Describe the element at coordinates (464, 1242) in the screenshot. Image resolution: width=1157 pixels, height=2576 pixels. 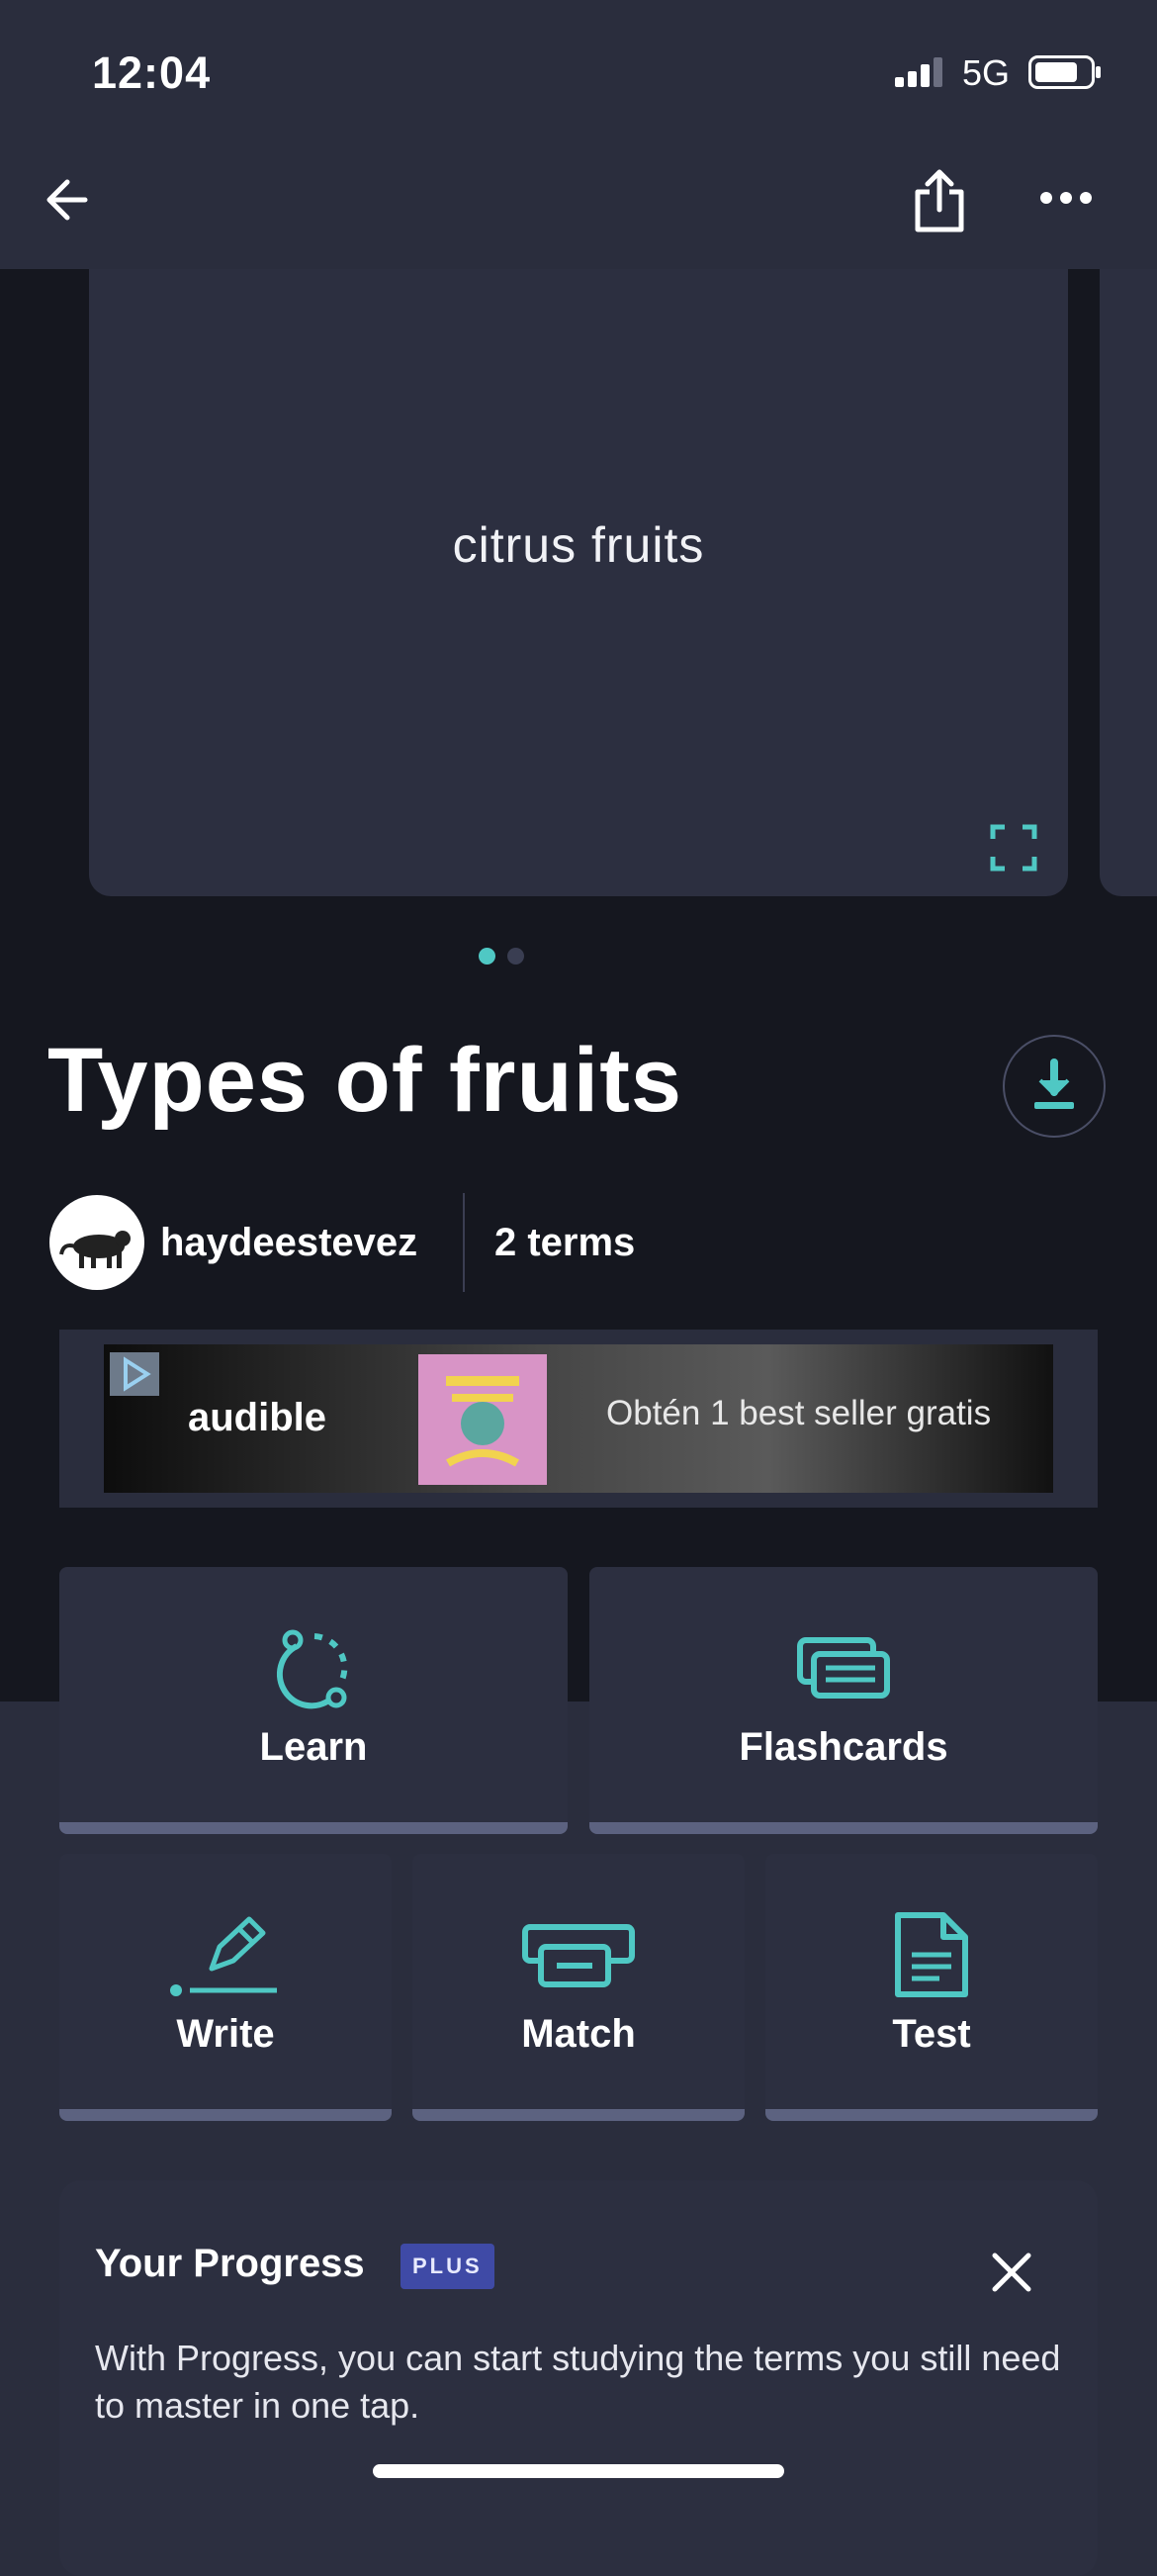
I see `divider` at that location.